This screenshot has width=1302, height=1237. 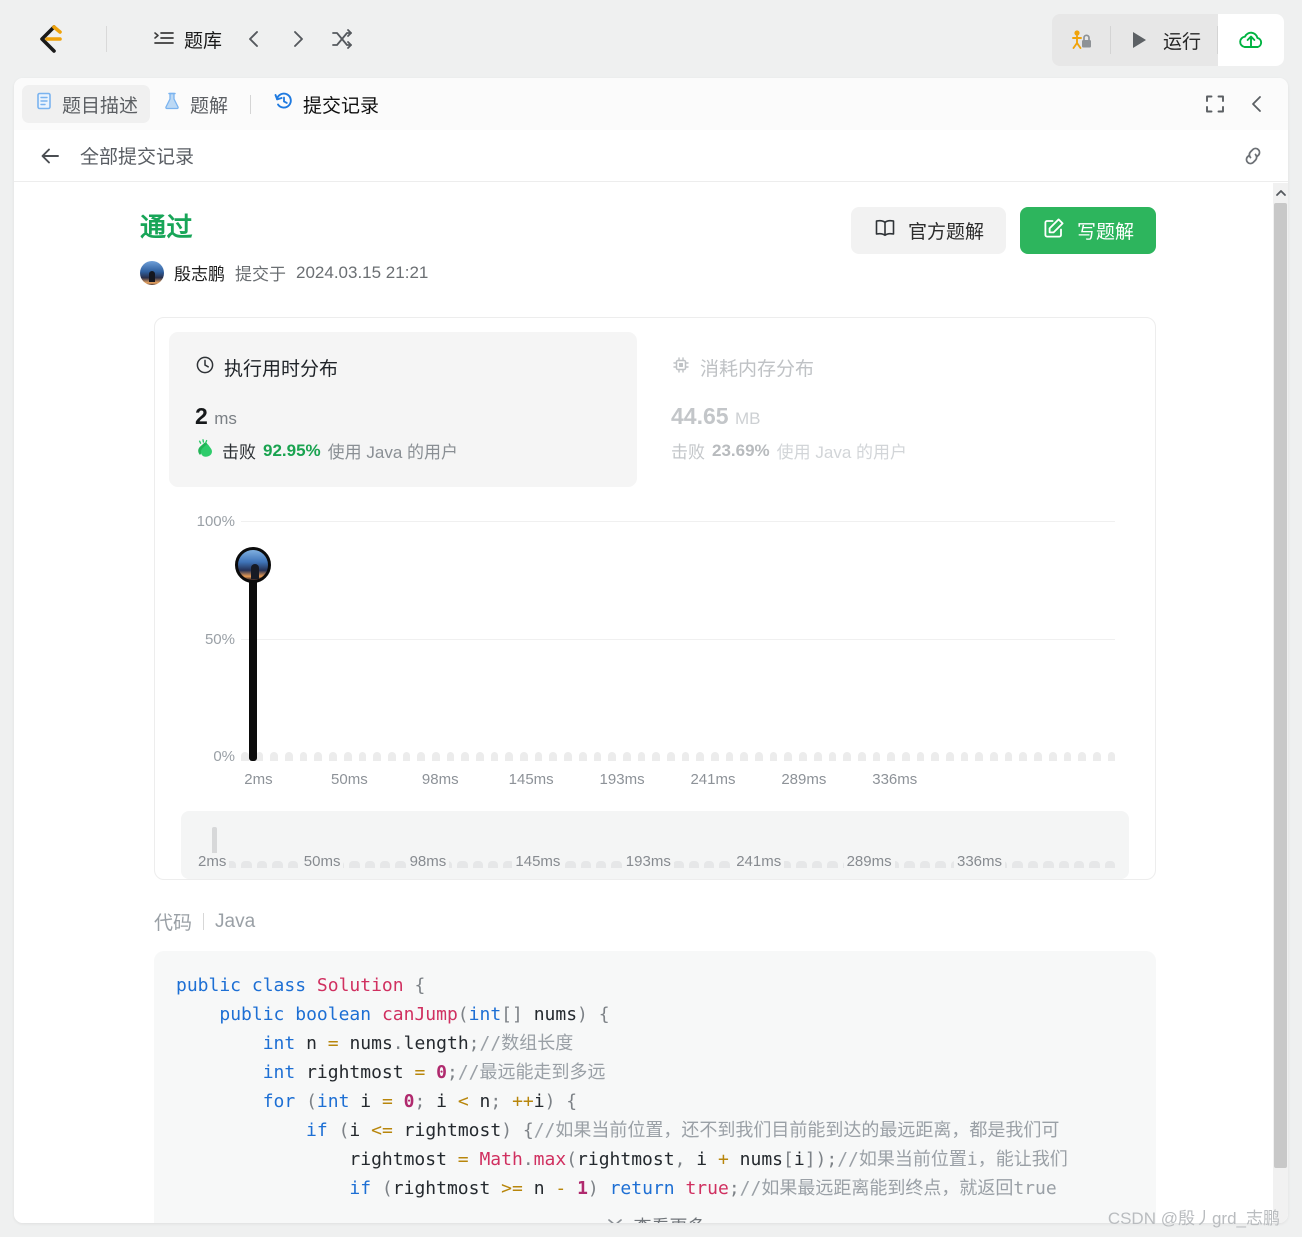 I want to click on brush-tick-4: 193ms, so click(x=648, y=861).